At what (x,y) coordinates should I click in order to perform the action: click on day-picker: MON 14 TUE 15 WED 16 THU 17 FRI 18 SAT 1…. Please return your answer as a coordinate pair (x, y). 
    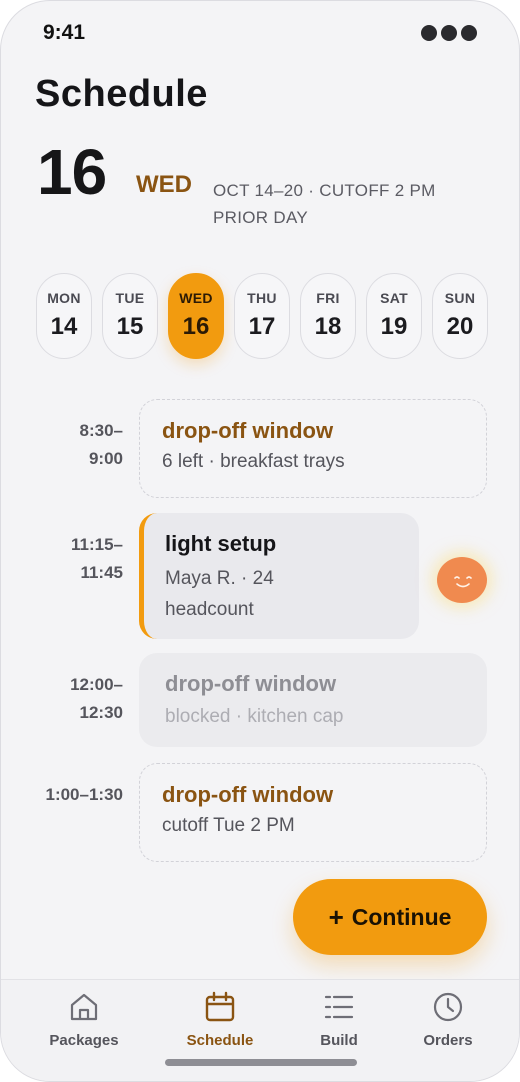
    Looking at the image, I should click on (262, 316).